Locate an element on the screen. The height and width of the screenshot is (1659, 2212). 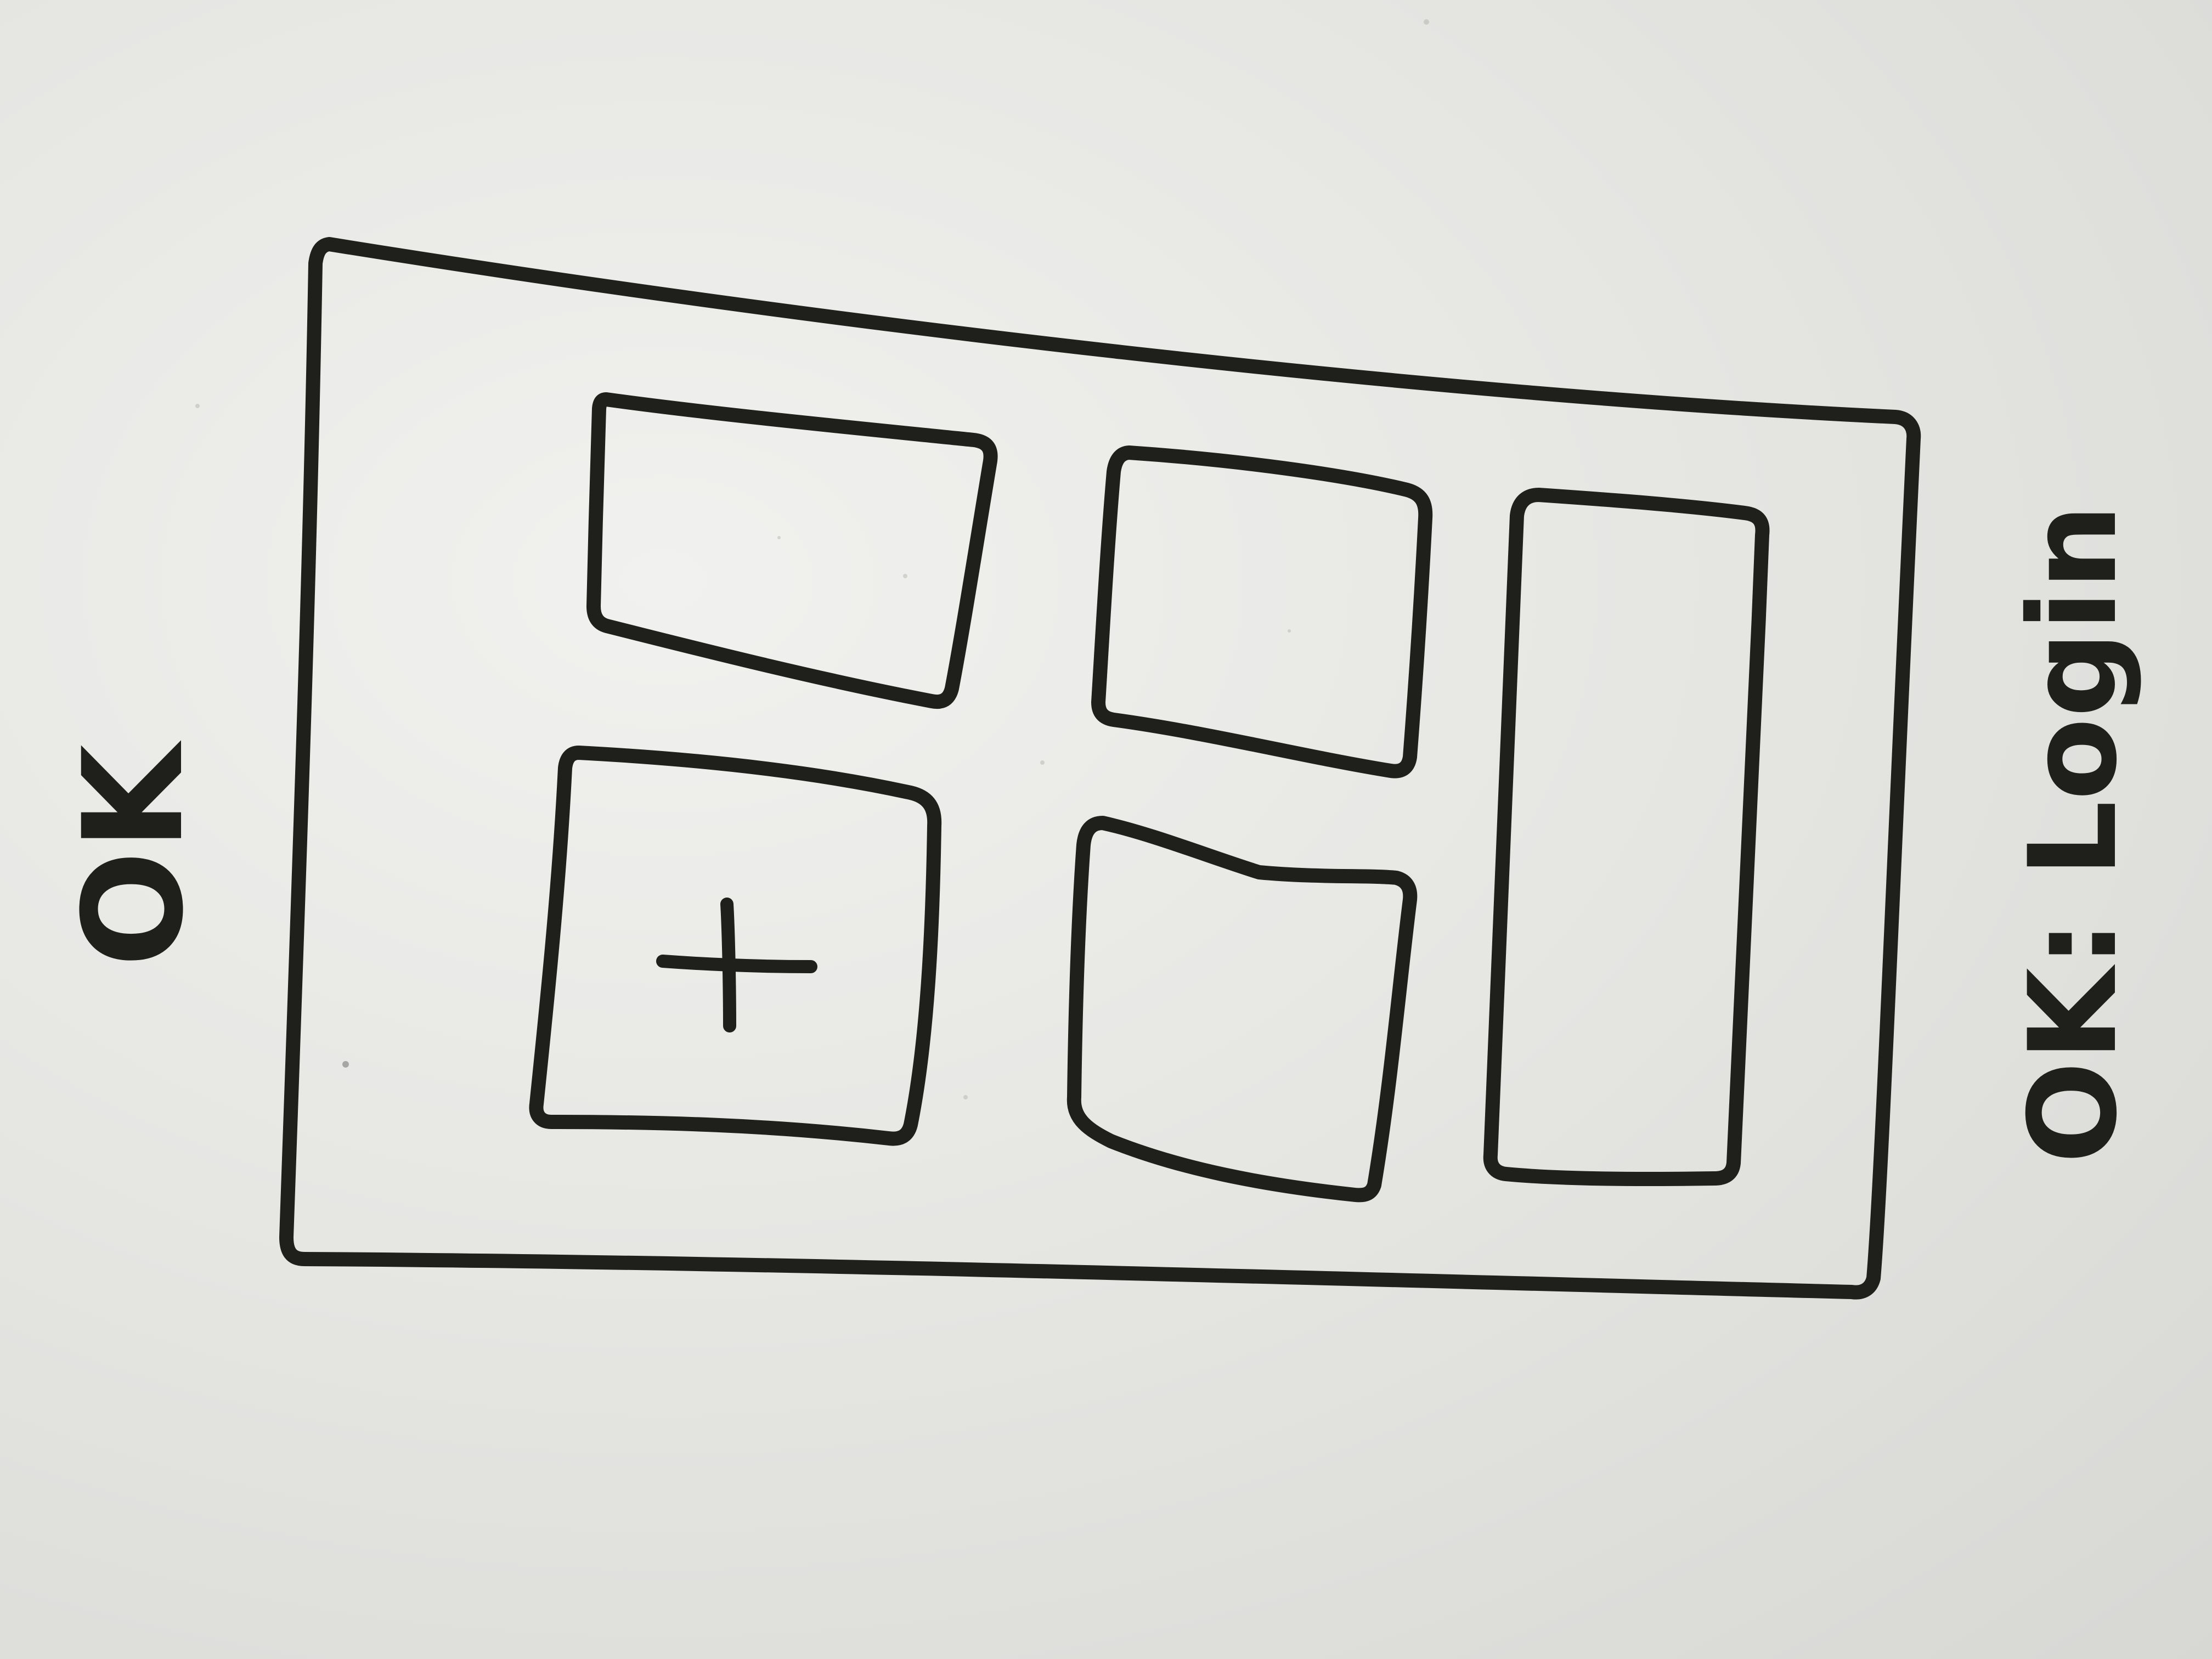
tile-bottom-middle is located at coordinates (1242, 1010).